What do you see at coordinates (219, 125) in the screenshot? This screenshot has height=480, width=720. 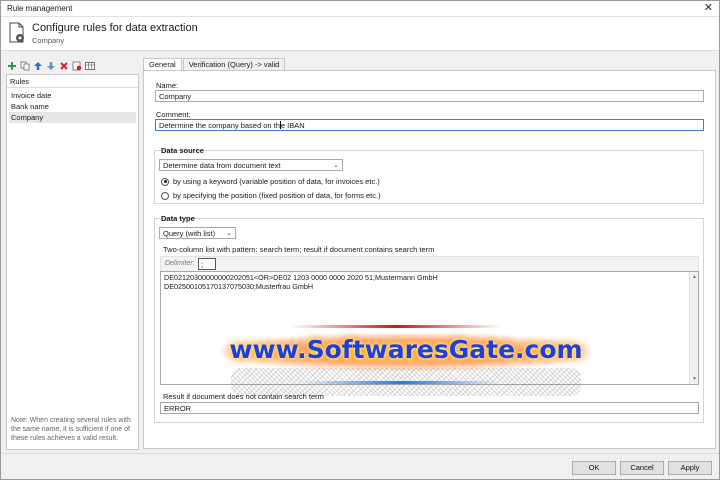 I see `comment-text-before-caret: Determine the company based on th` at bounding box center [219, 125].